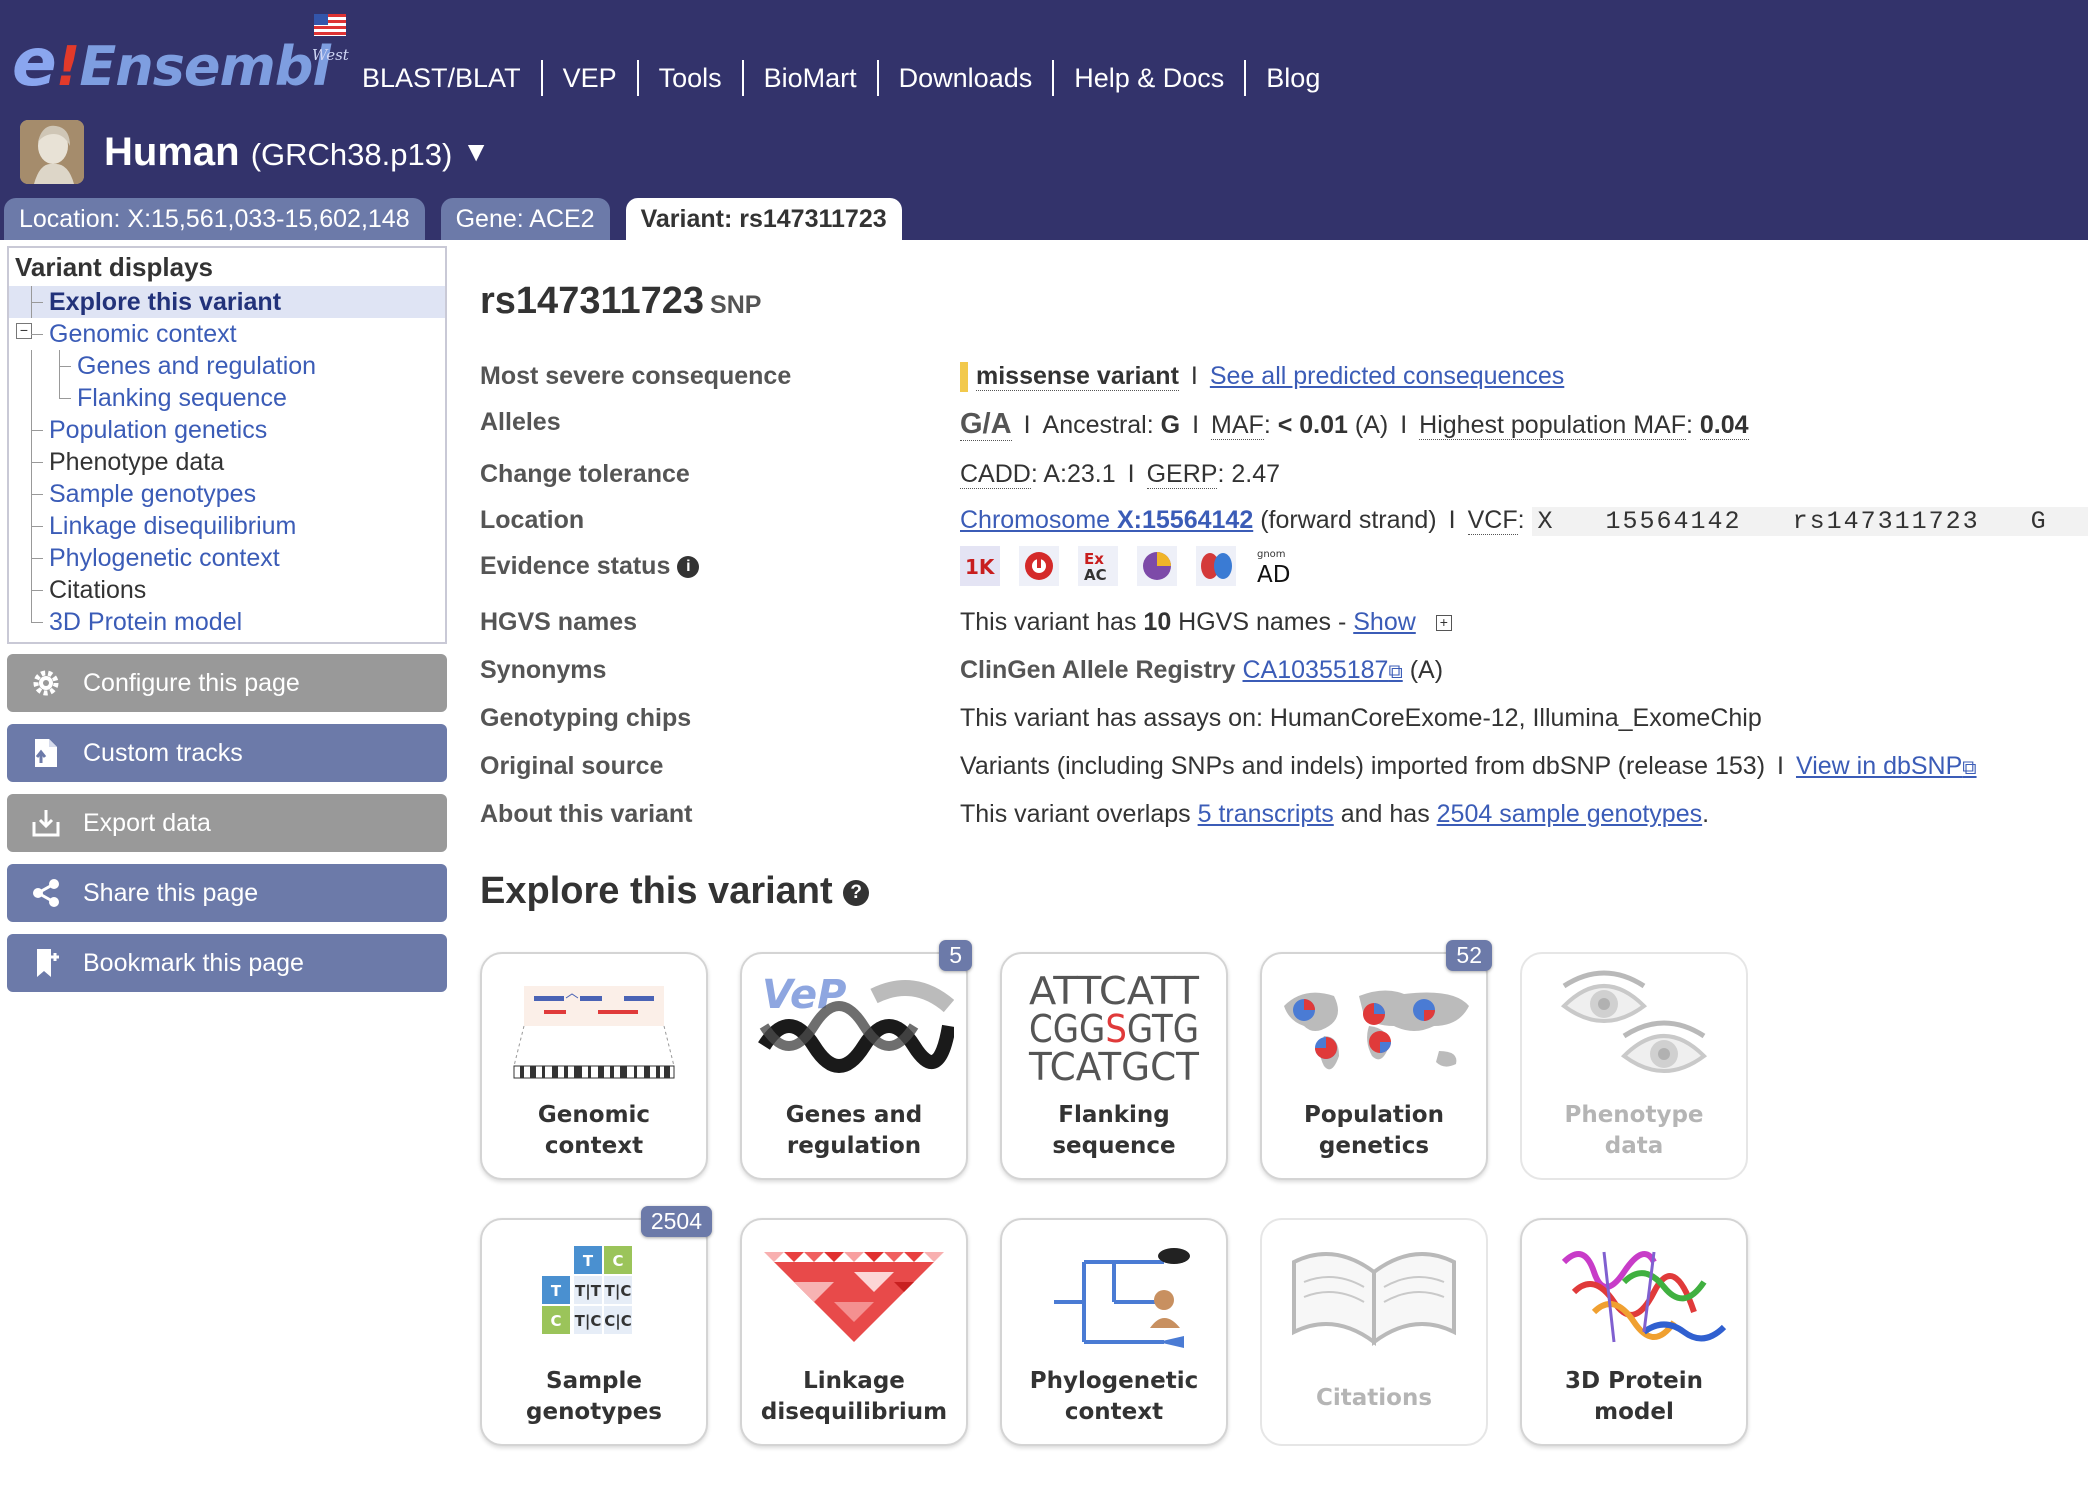 The image size is (2088, 1494). I want to click on species-name: Human (GRCh38.p13), so click(278, 151).